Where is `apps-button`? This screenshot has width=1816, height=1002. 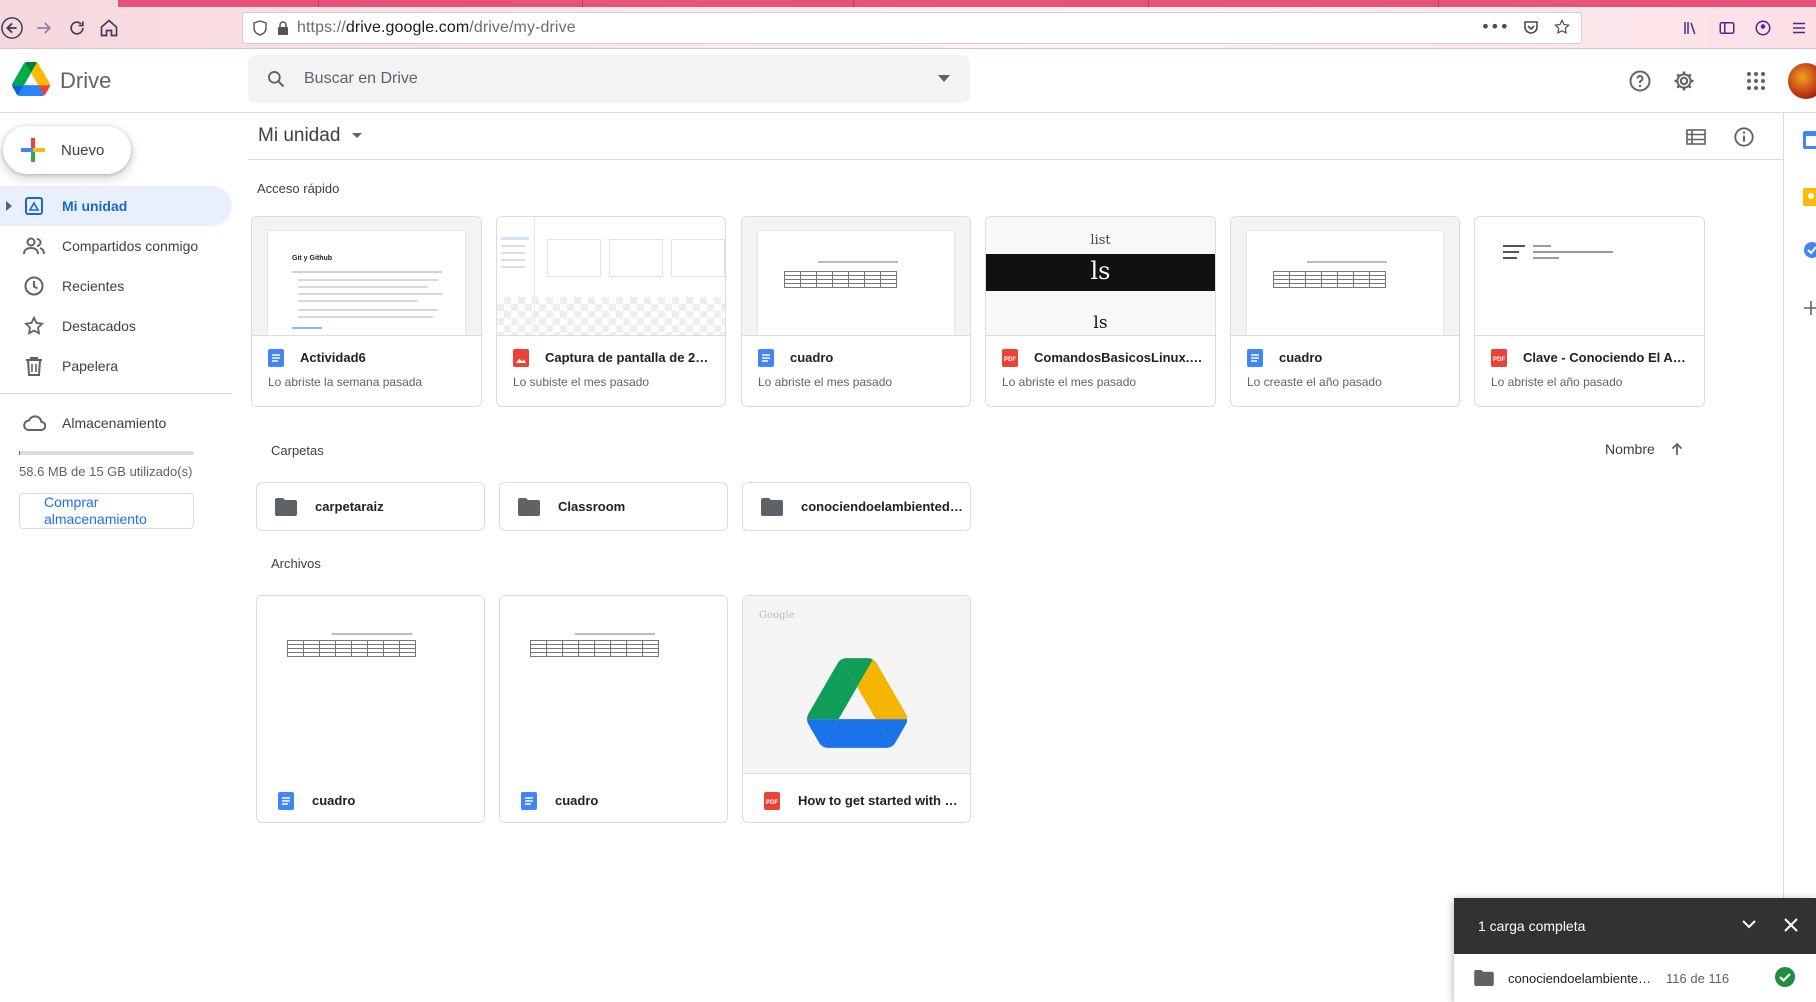
apps-button is located at coordinates (1756, 81).